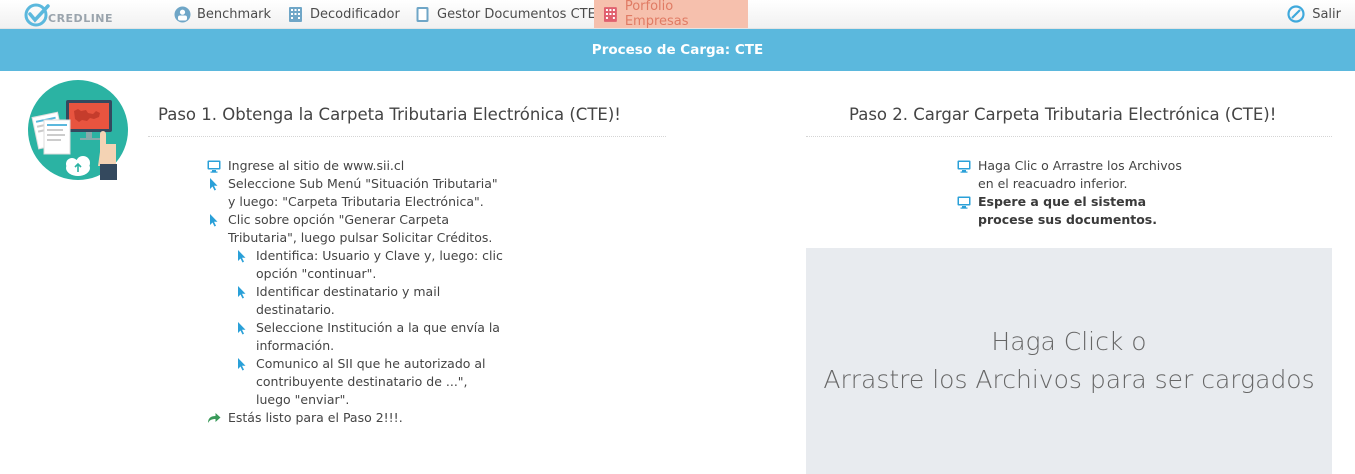 The height and width of the screenshot is (474, 1355). What do you see at coordinates (516, 14) in the screenshot?
I see `nav-item-label: Gestor Documentos CTE` at bounding box center [516, 14].